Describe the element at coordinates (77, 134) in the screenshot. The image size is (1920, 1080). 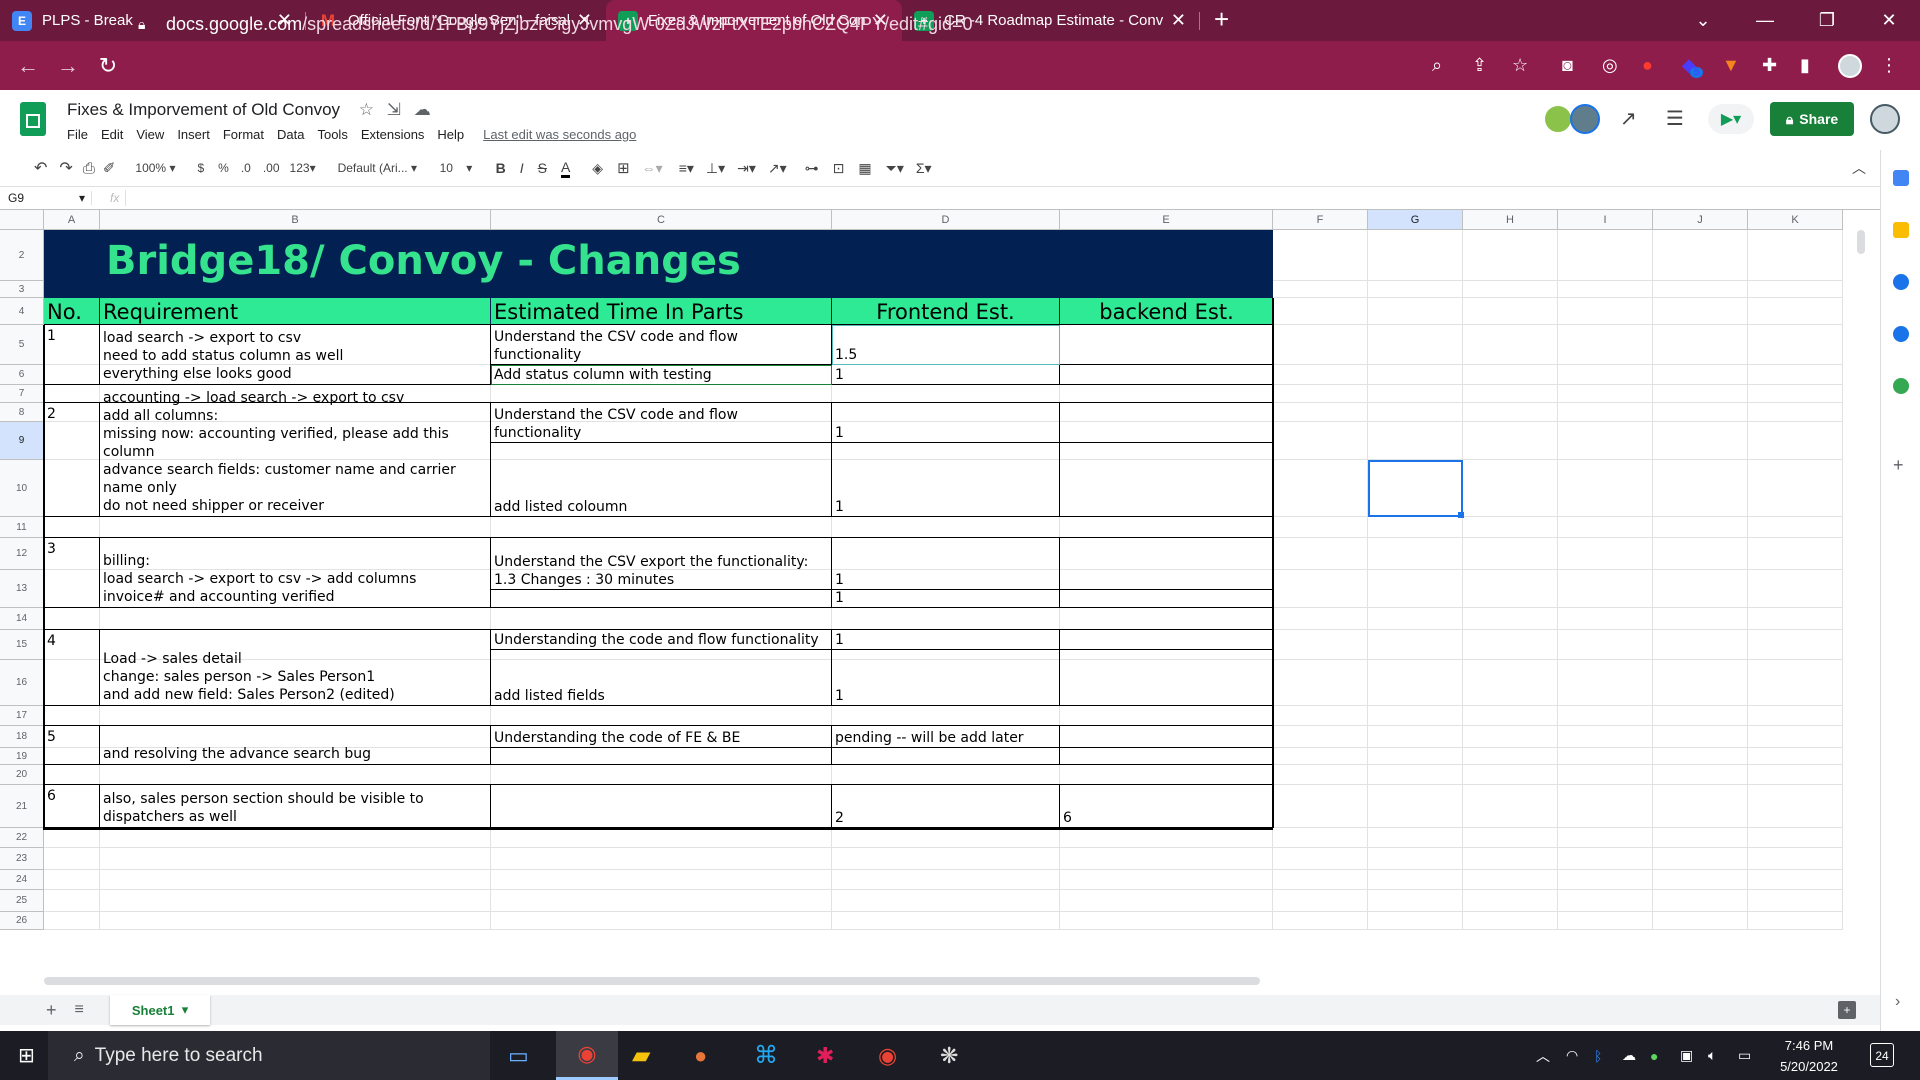
I see `menu-file: File` at that location.